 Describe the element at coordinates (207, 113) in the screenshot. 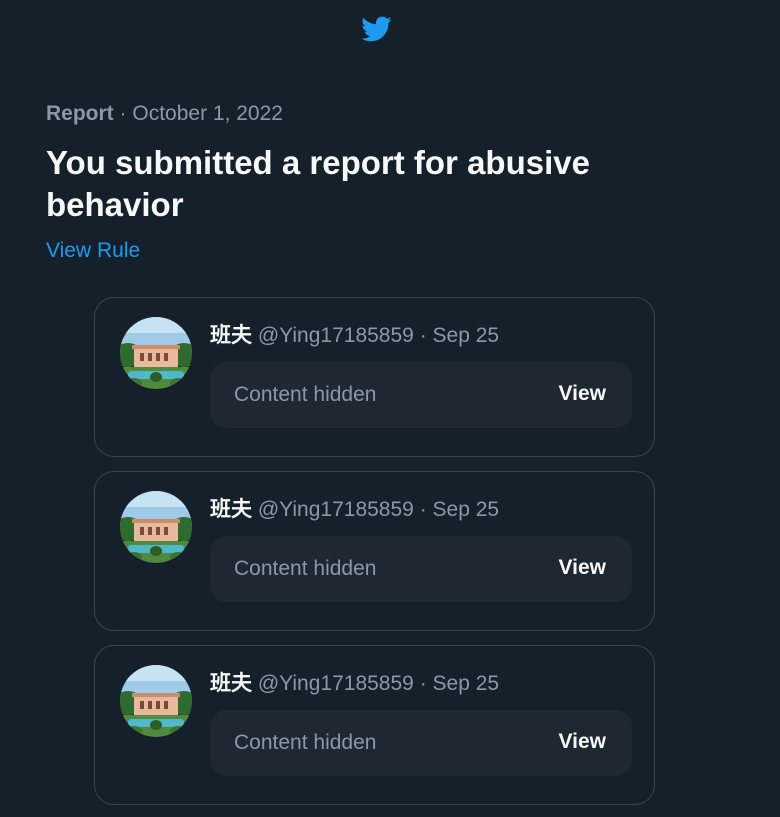

I see `report-date: October 1, 2022` at that location.